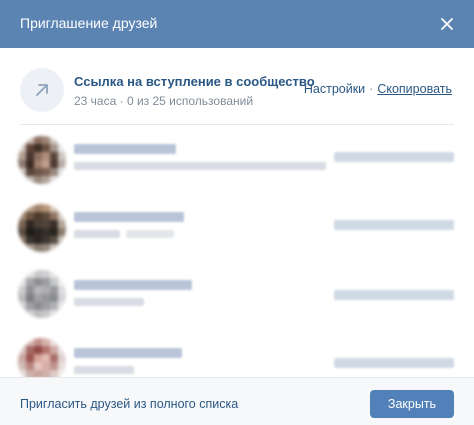 This screenshot has width=474, height=425. What do you see at coordinates (412, 404) in the screenshot?
I see `close-button: Закрыть` at bounding box center [412, 404].